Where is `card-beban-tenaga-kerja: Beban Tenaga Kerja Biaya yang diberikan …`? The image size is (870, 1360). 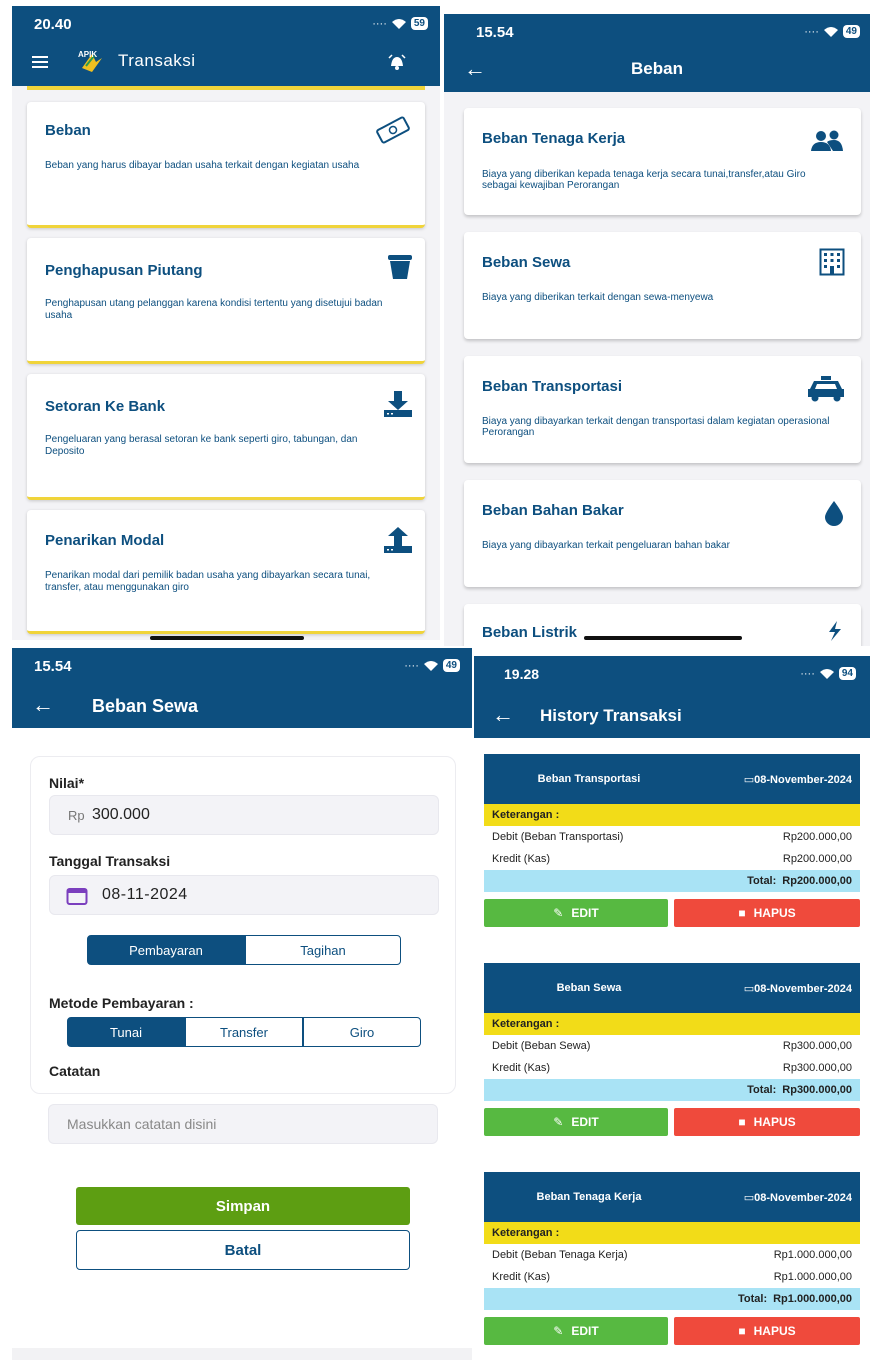
card-beban-tenaga-kerja: Beban Tenaga Kerja Biaya yang diberikan … is located at coordinates (662, 161).